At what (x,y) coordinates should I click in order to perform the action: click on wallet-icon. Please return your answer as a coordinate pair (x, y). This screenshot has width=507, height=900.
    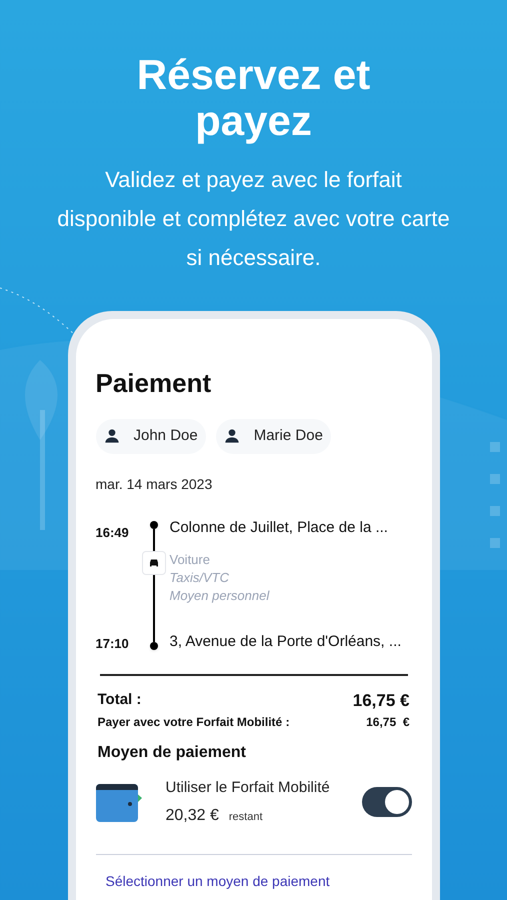
    Looking at the image, I should click on (120, 802).